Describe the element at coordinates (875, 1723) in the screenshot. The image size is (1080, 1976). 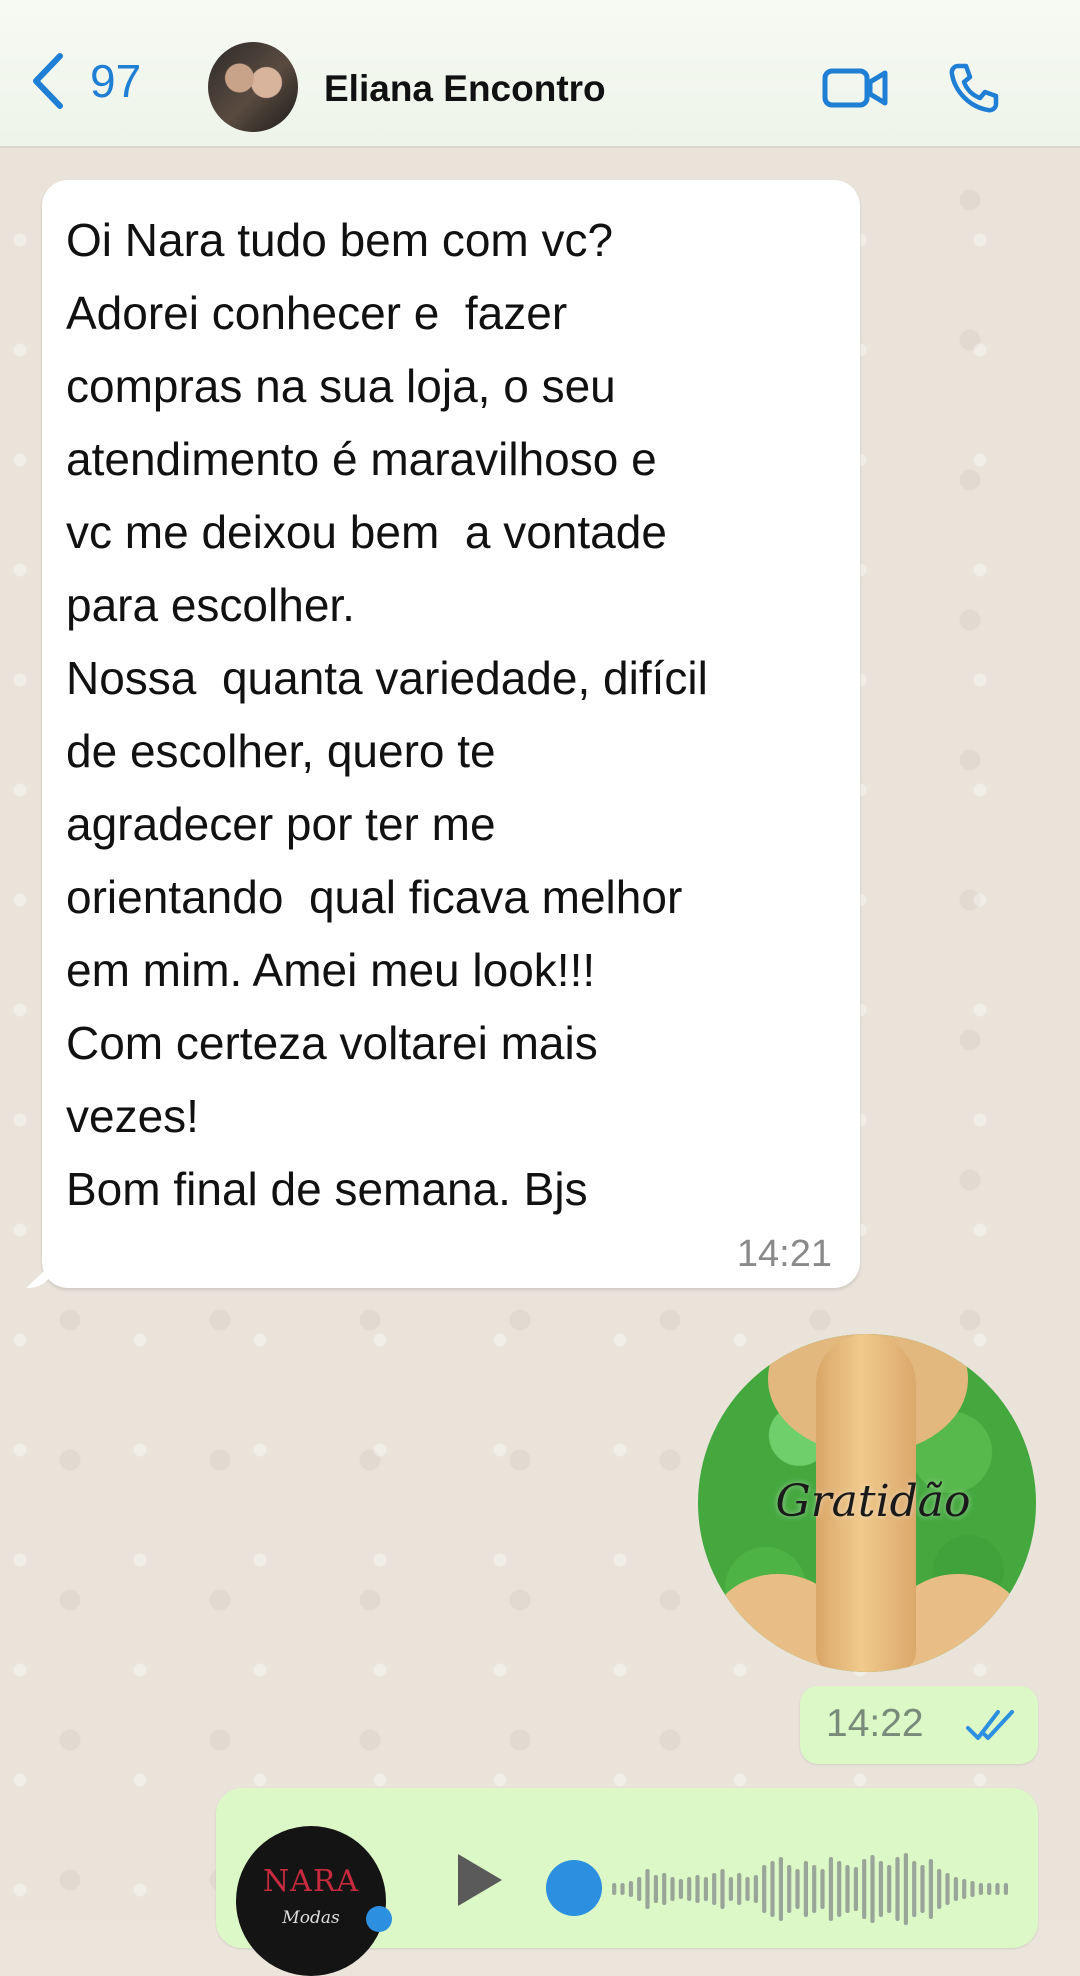
I see `sticker-timestamp: 14:22` at that location.